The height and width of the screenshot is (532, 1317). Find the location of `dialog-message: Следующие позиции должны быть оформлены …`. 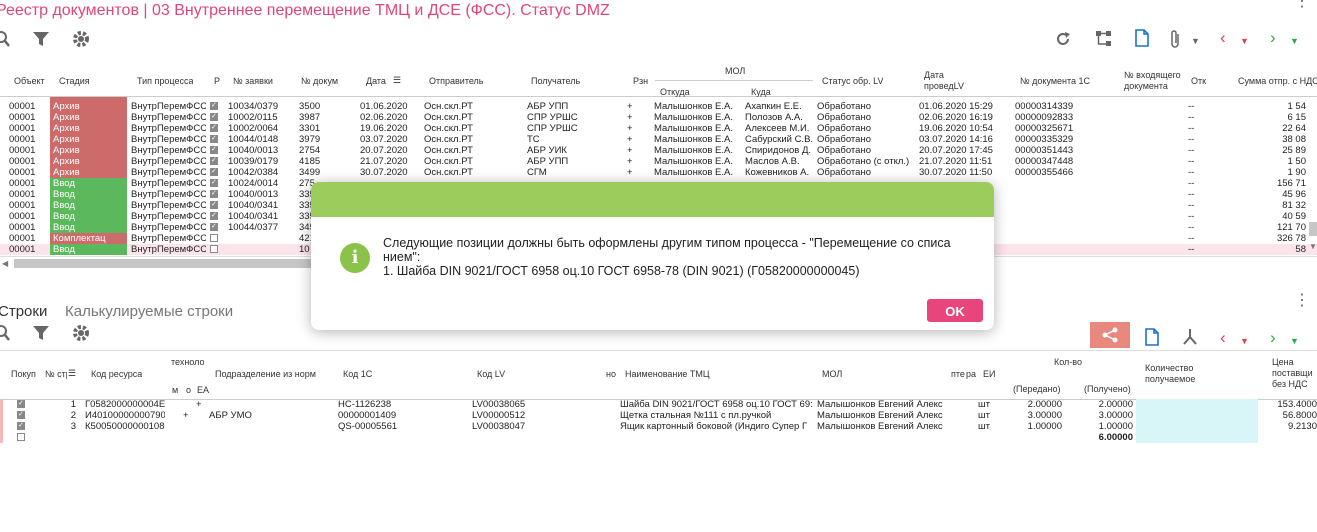

dialog-message: Следующие позиции должны быть оформлены … is located at coordinates (678, 257).